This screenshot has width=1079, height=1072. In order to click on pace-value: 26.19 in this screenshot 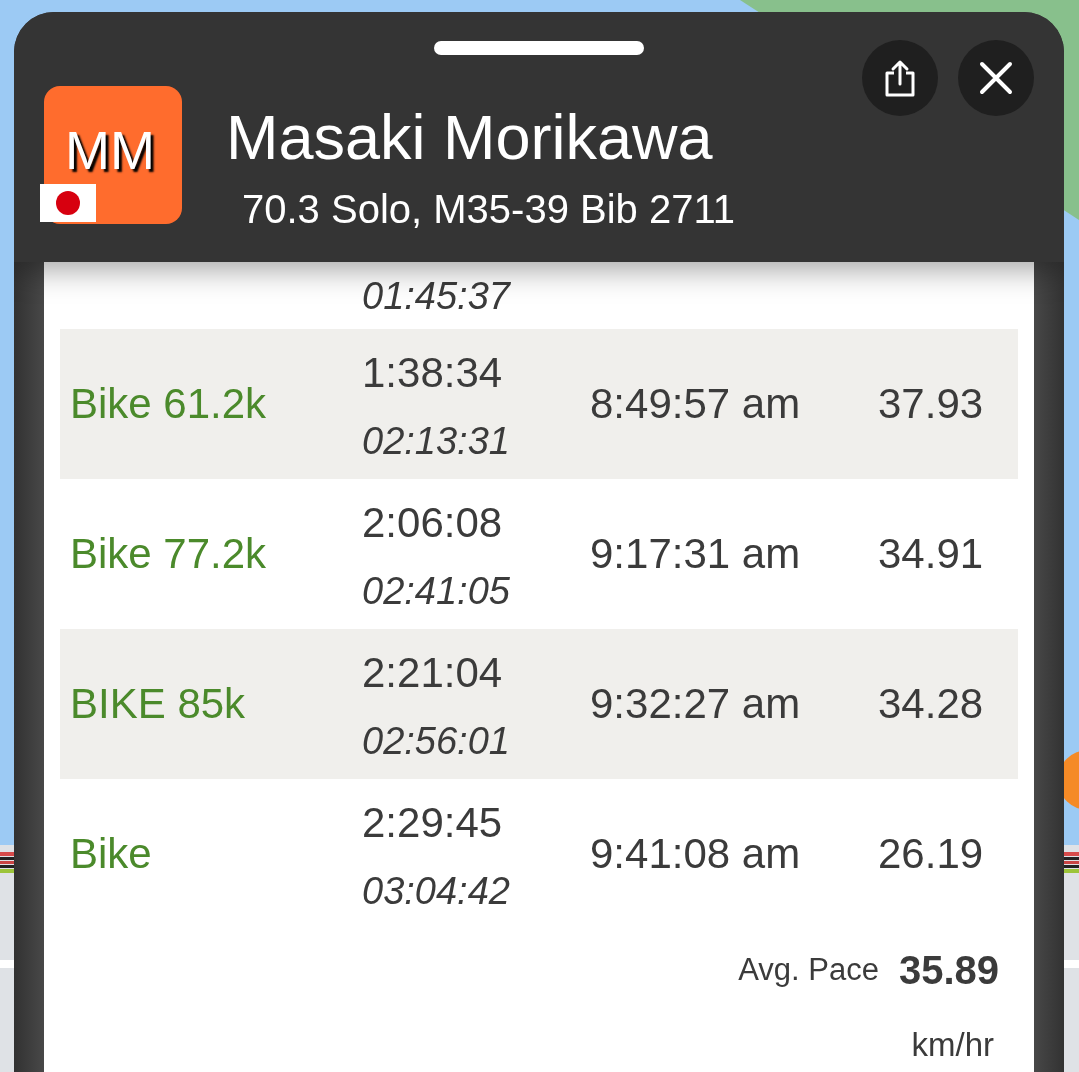, I will do `click(931, 853)`.